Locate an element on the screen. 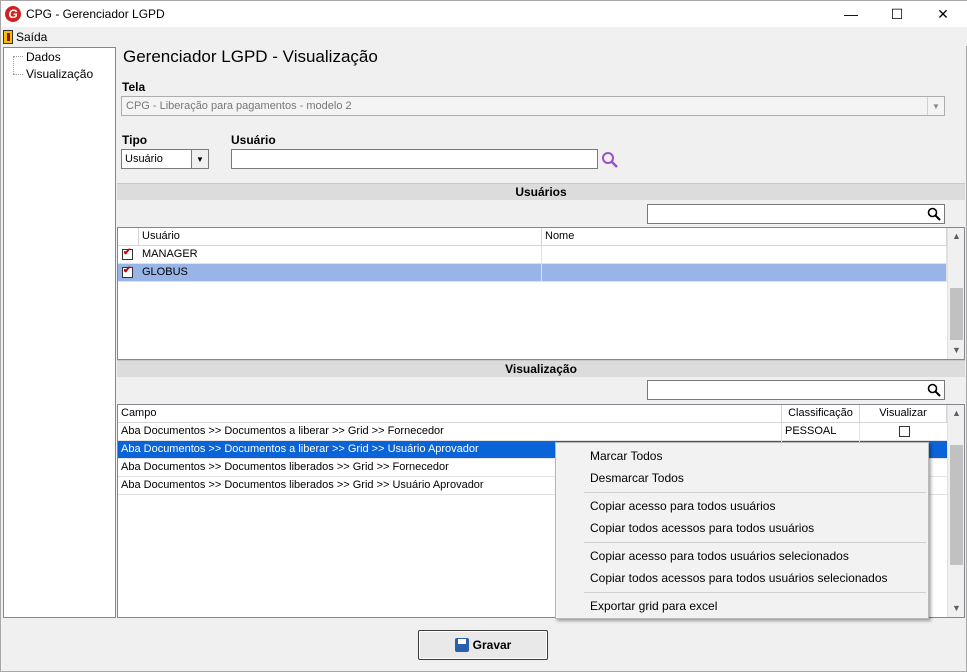 The height and width of the screenshot is (672, 967). usuarios-grid-header: Usuário Nome is located at coordinates (532, 237).